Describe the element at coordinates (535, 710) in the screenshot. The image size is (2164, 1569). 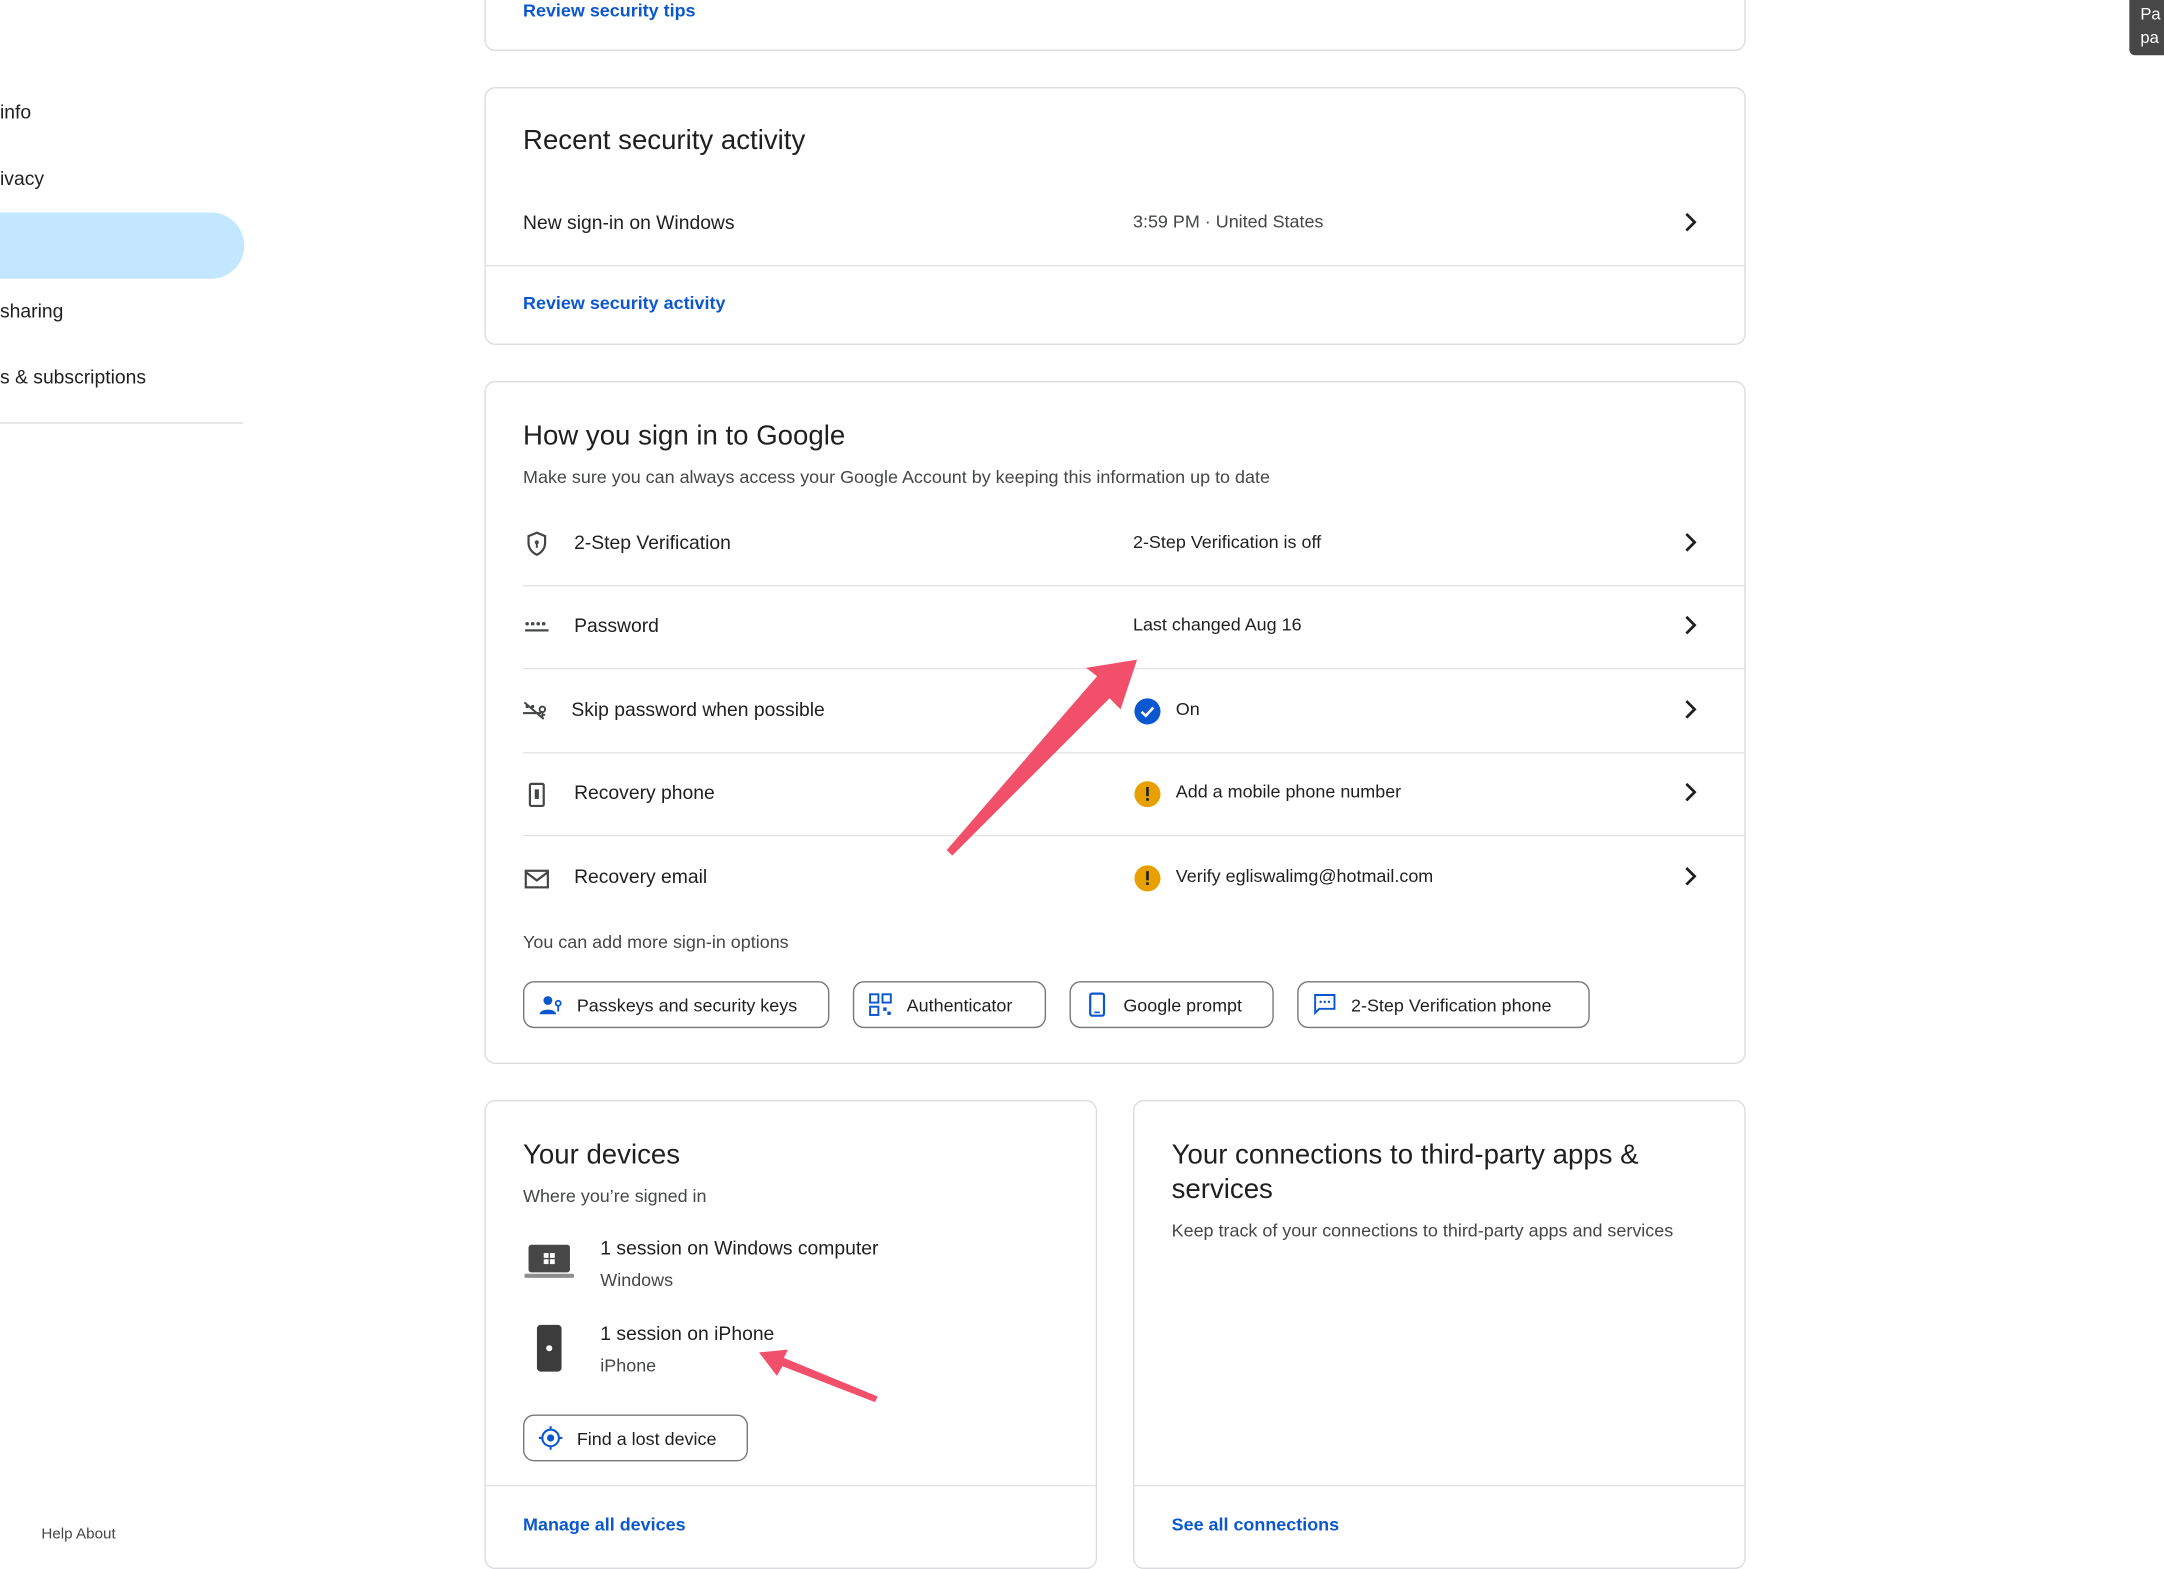
I see `passkey-icon` at that location.